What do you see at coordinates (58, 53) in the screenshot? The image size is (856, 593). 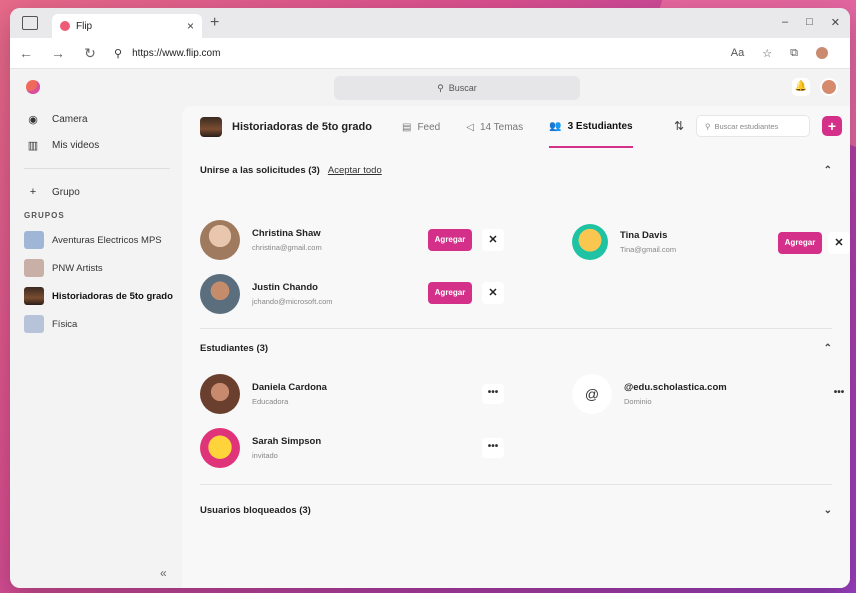 I see `forward-arrow-icon: →` at bounding box center [58, 53].